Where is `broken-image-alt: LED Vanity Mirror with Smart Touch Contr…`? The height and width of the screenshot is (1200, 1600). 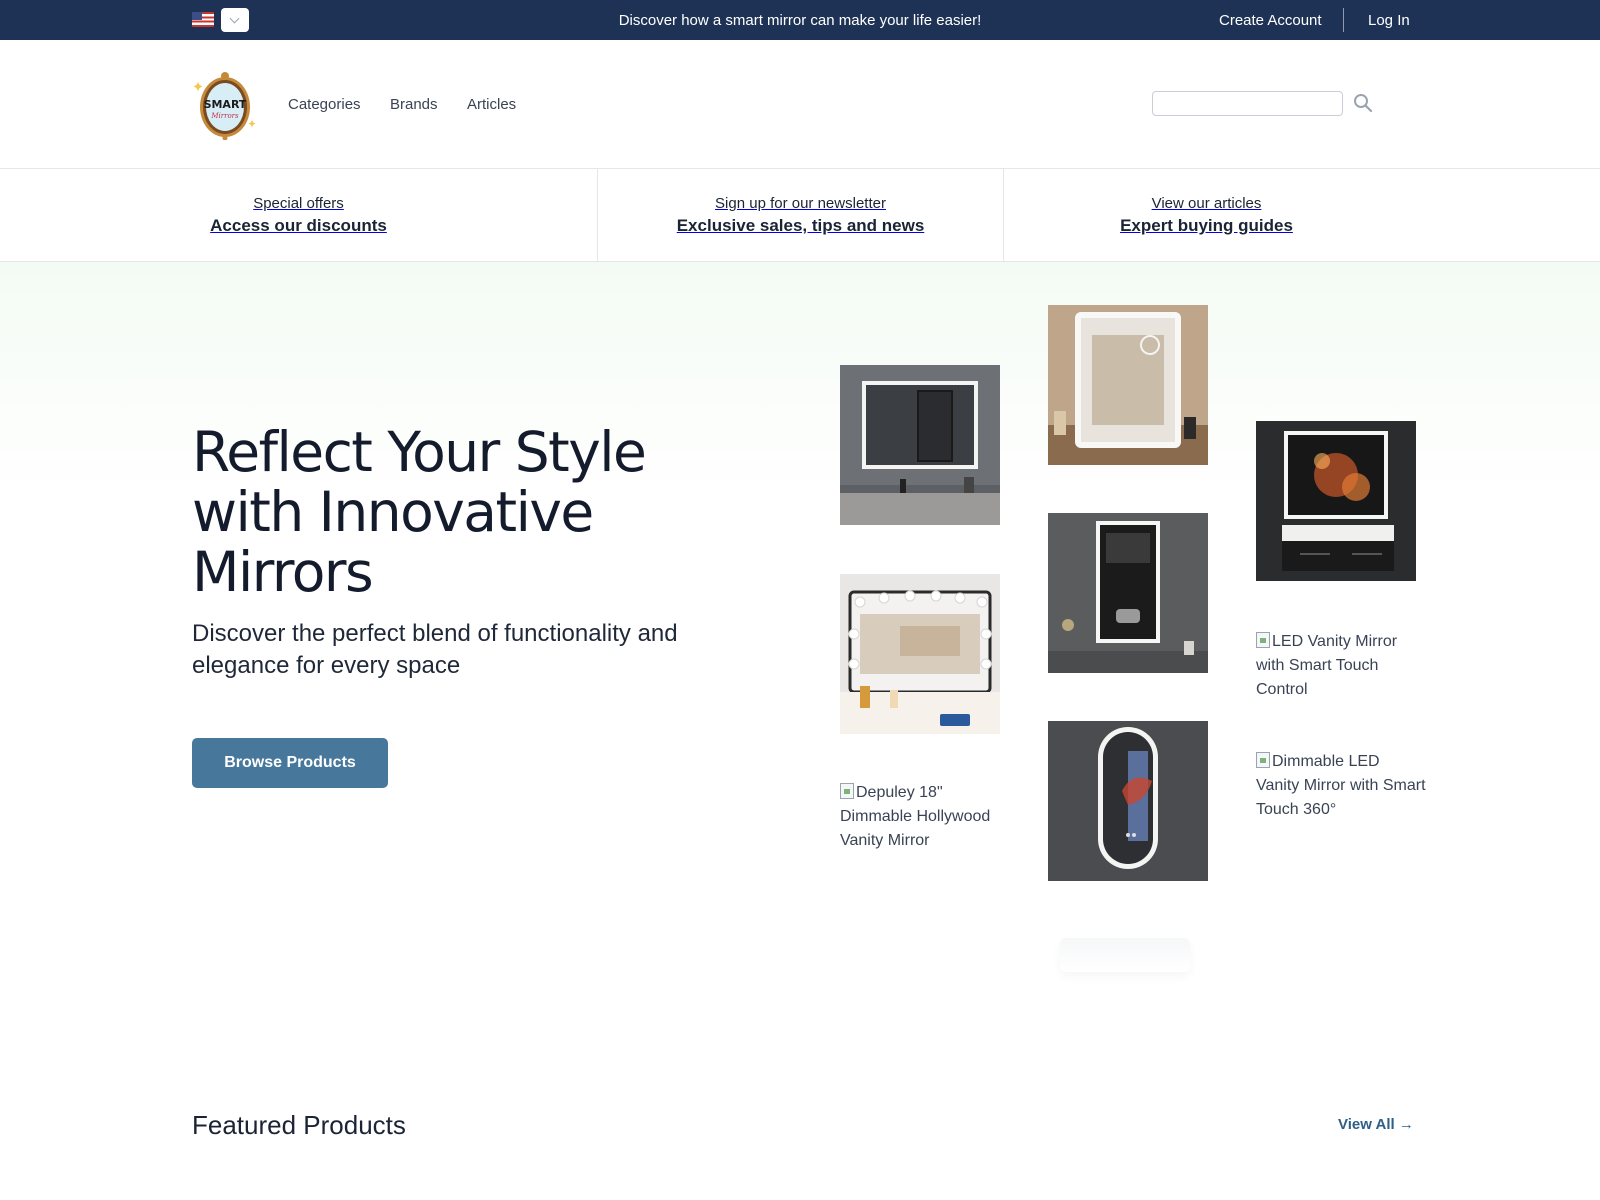
broken-image-alt: LED Vanity Mirror with Smart Touch Contr… is located at coordinates (1327, 665).